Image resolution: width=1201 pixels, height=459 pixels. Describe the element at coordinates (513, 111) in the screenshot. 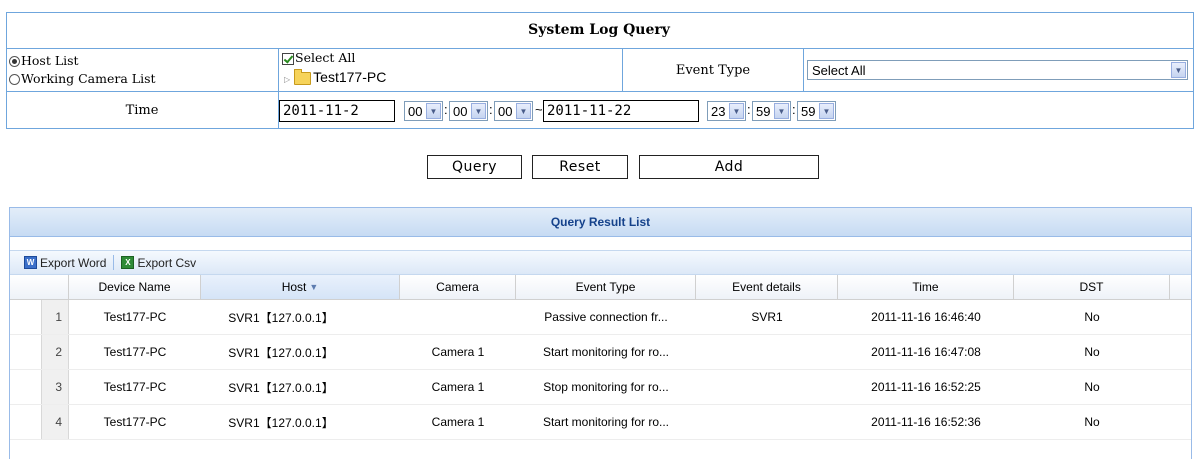

I see `start-second-select: 00 ▼` at that location.